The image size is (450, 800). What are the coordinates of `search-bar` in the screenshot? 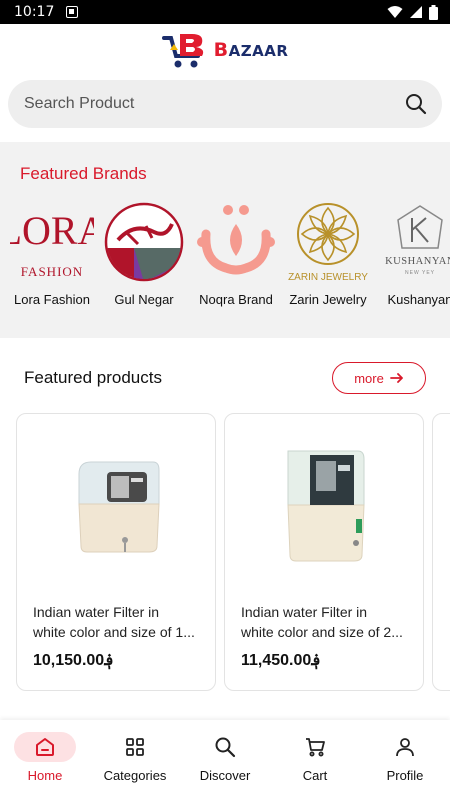 It's located at (225, 104).